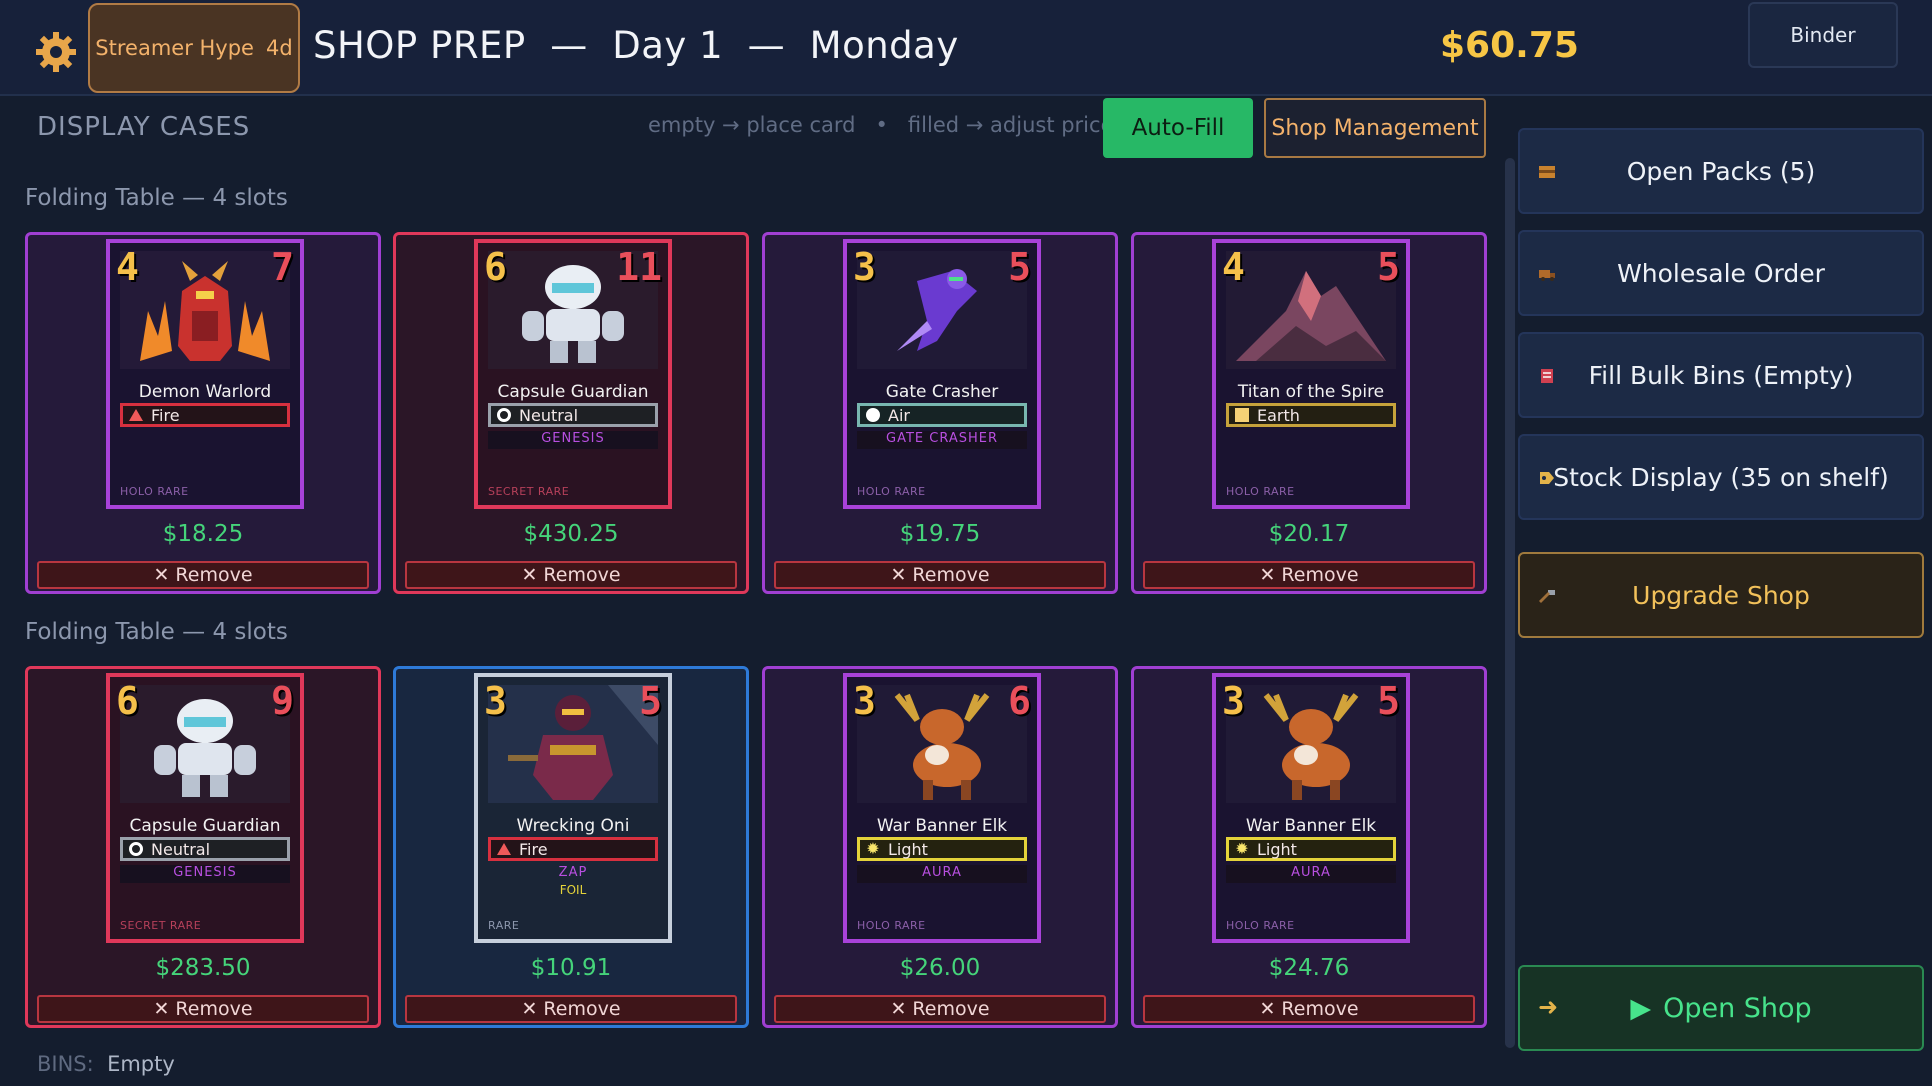  I want to click on pack-icon, so click(1547, 172).